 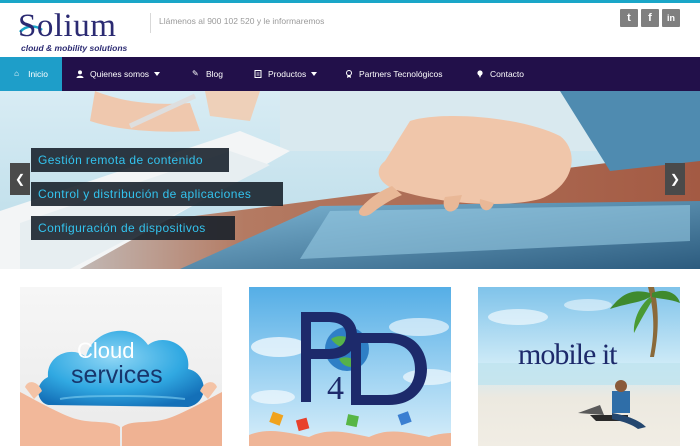 What do you see at coordinates (258, 74) in the screenshot?
I see `document-icon` at bounding box center [258, 74].